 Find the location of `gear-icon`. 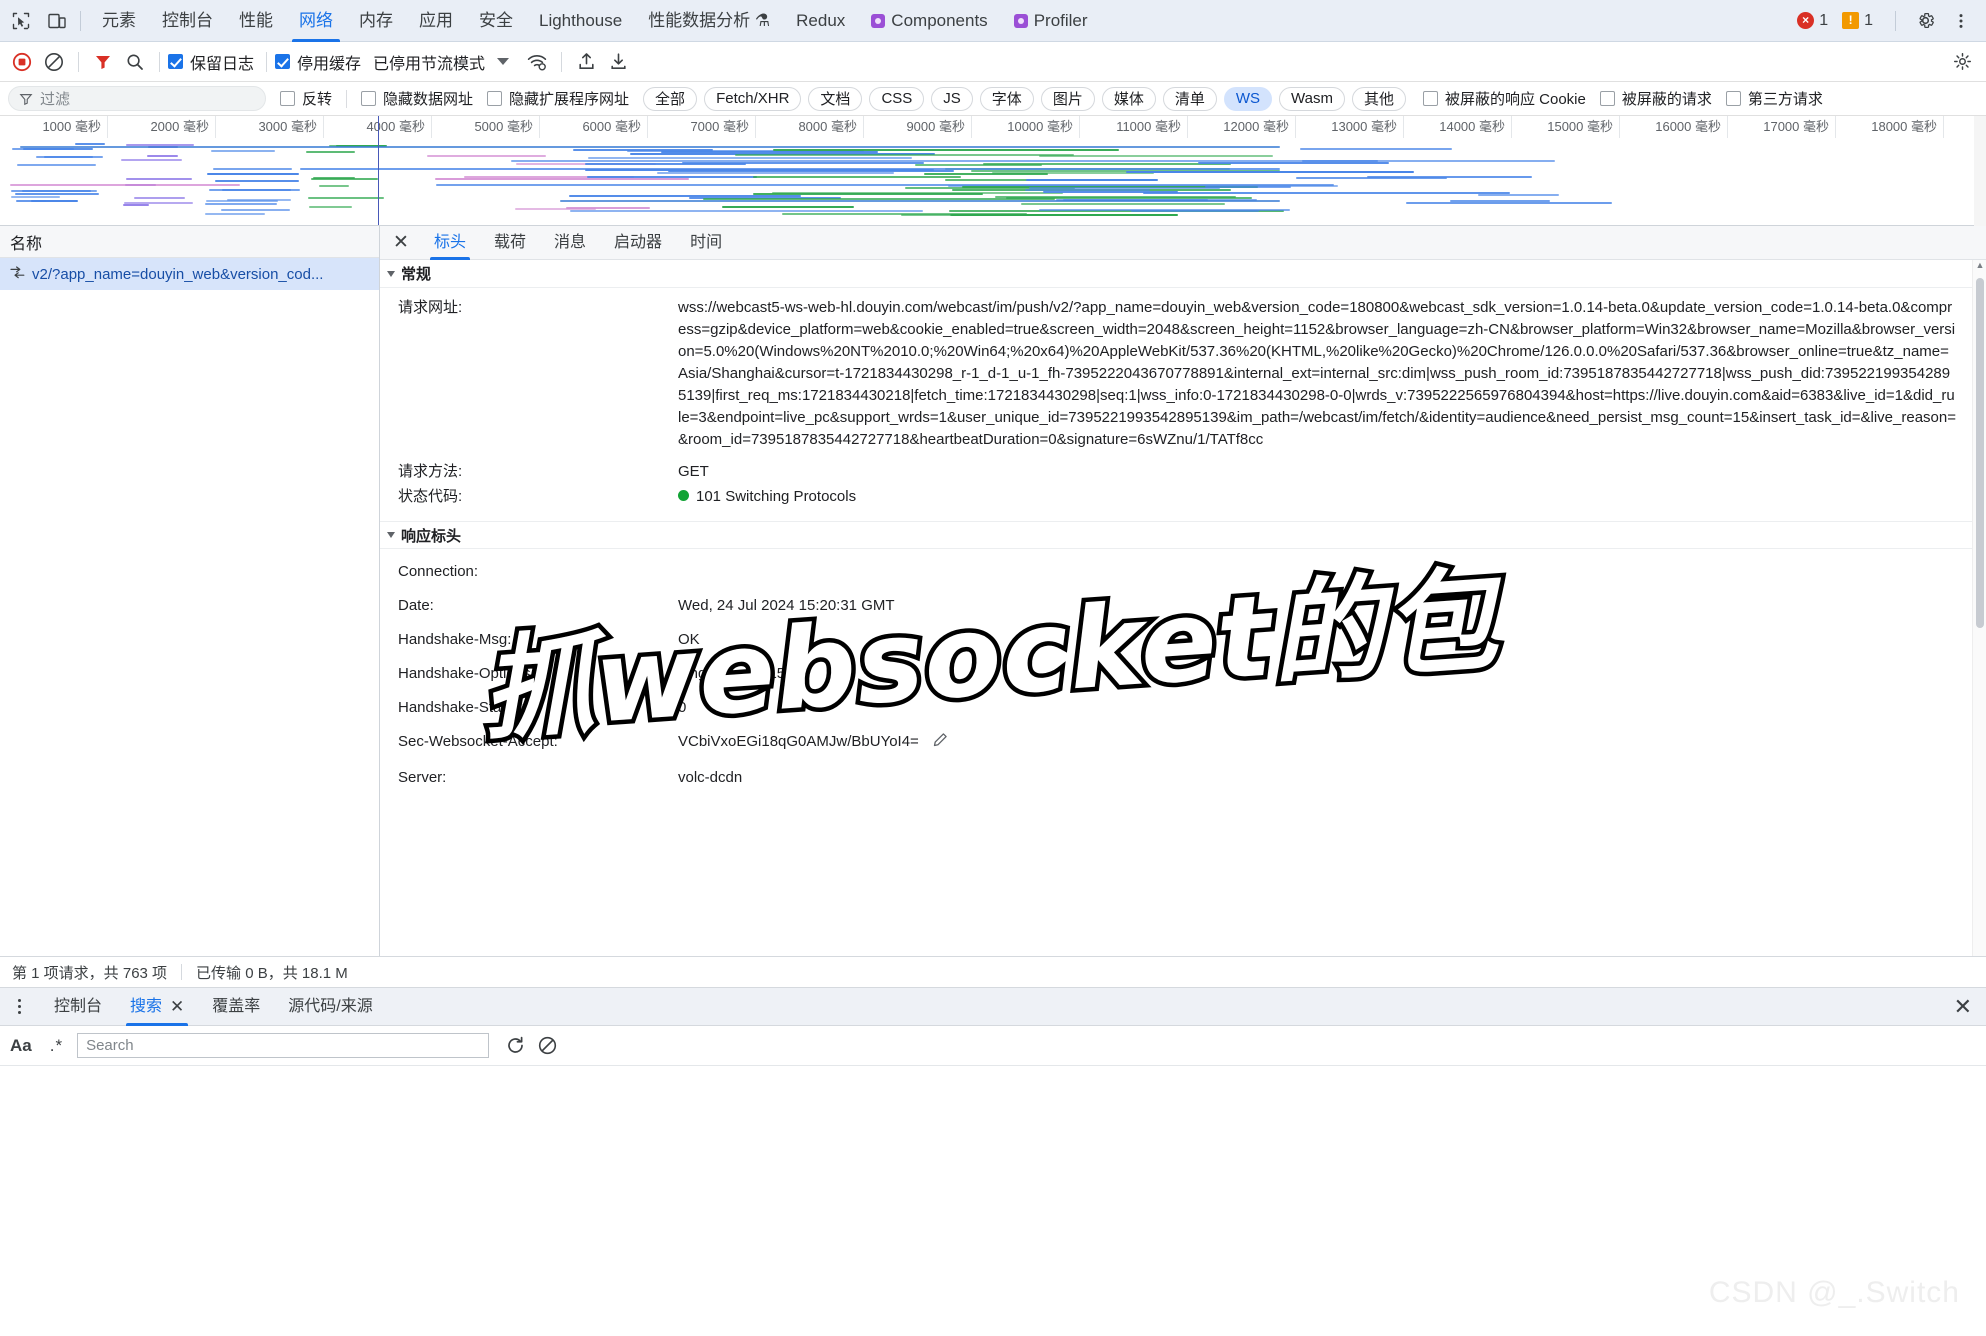

gear-icon is located at coordinates (1925, 21).